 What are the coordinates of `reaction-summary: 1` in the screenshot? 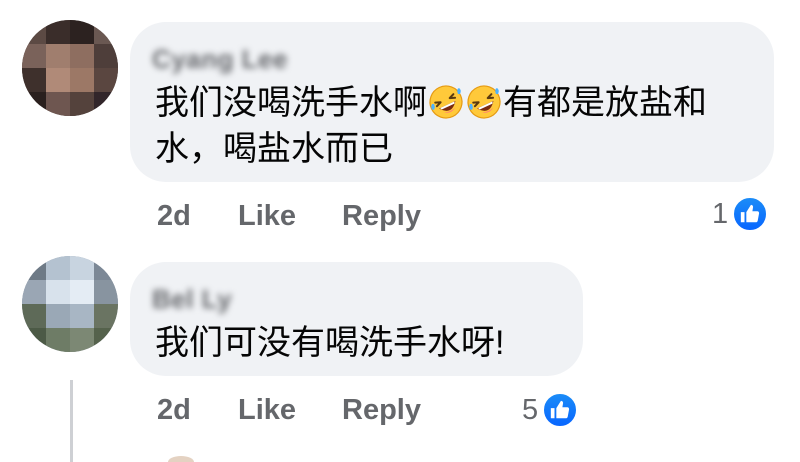 It's located at (740, 214).